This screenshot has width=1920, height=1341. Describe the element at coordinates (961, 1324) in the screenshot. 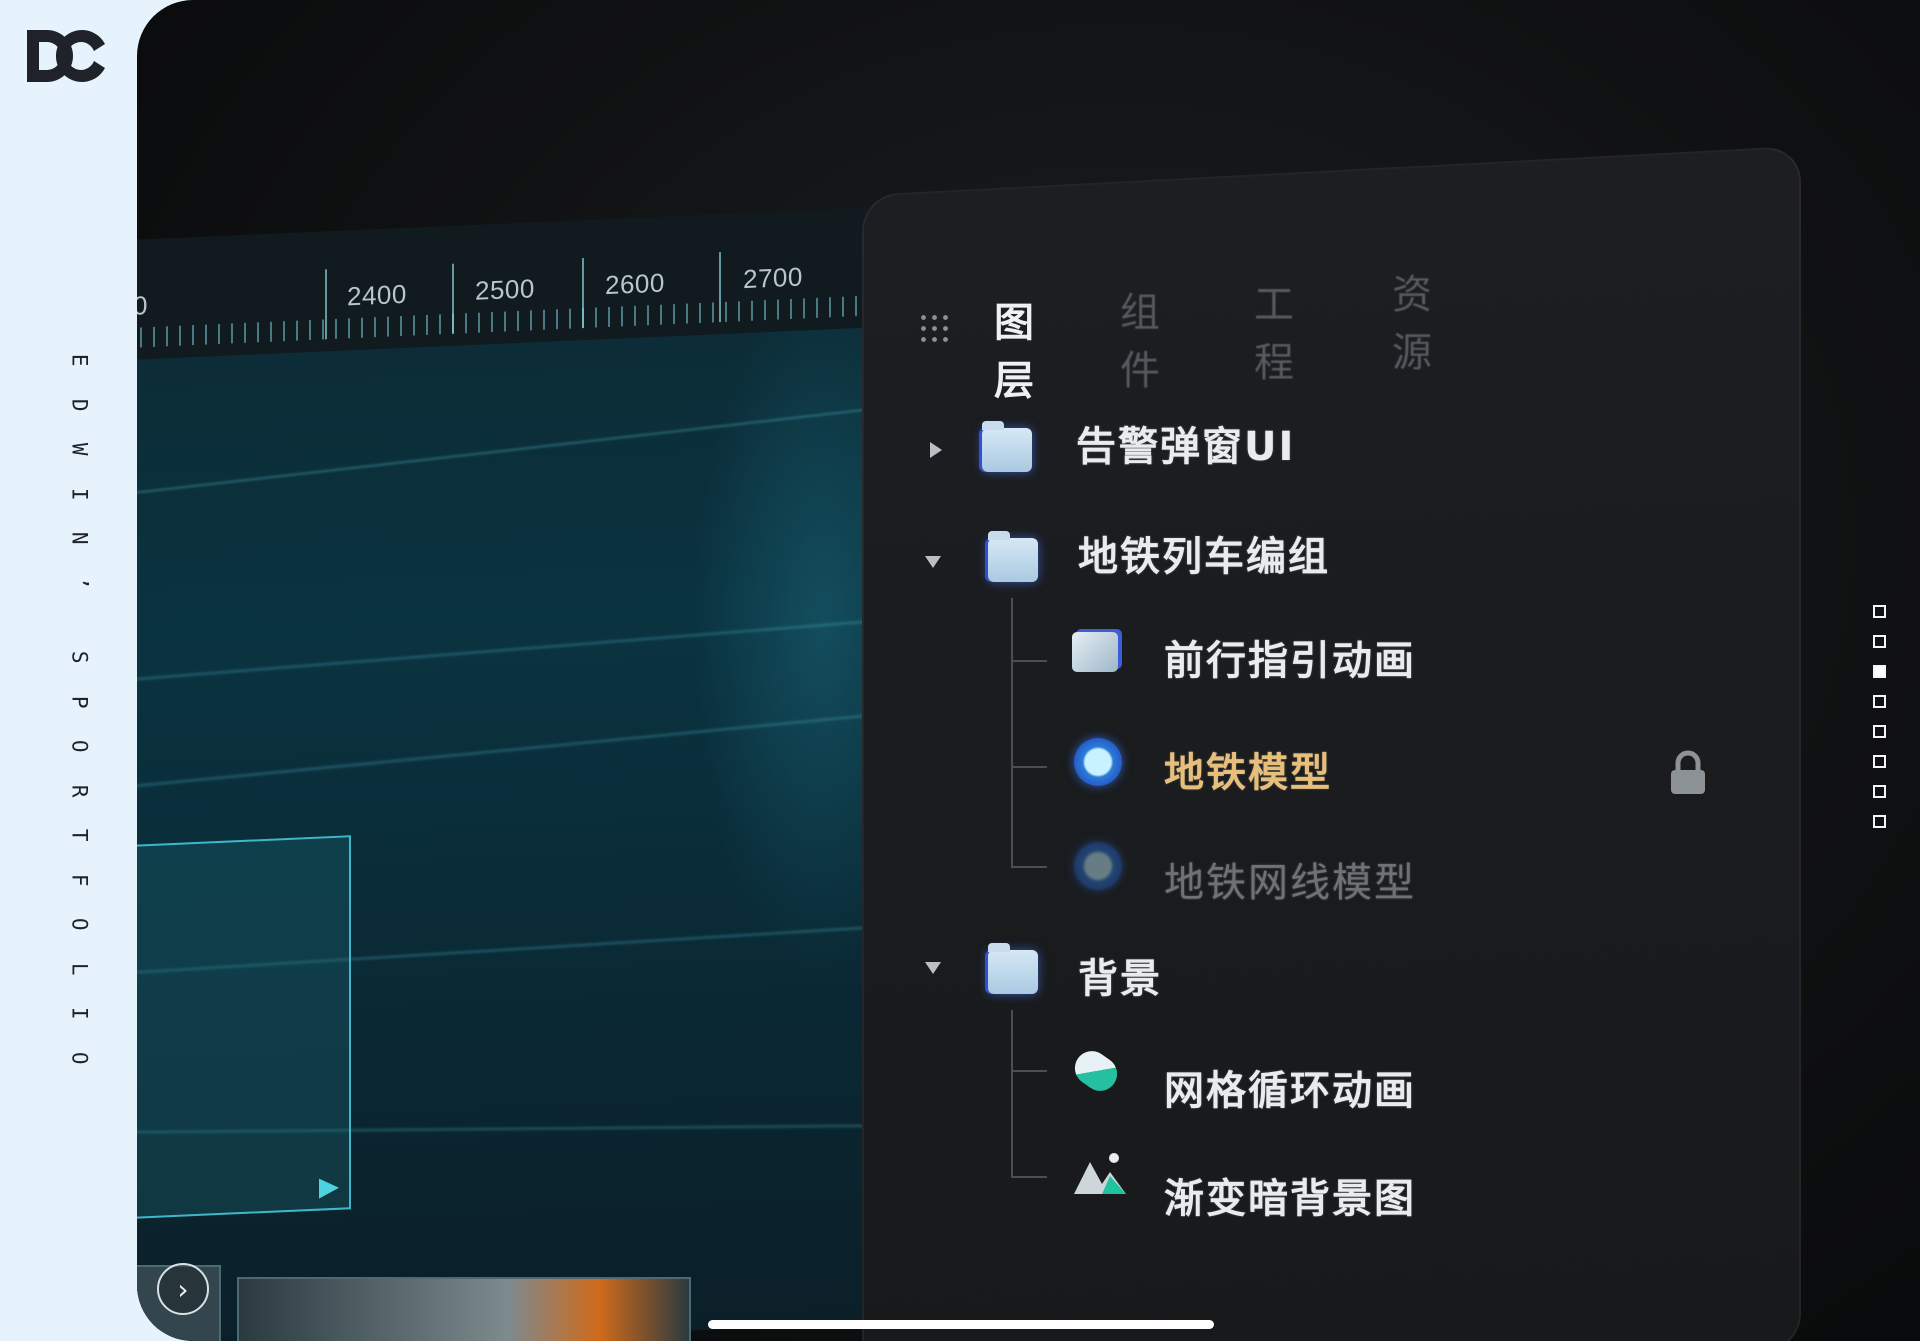

I see `home-indicator-bar` at that location.